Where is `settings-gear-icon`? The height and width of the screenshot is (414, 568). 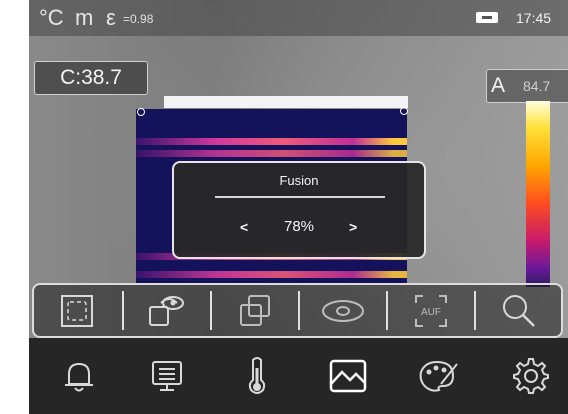
settings-gear-icon is located at coordinates (531, 376).